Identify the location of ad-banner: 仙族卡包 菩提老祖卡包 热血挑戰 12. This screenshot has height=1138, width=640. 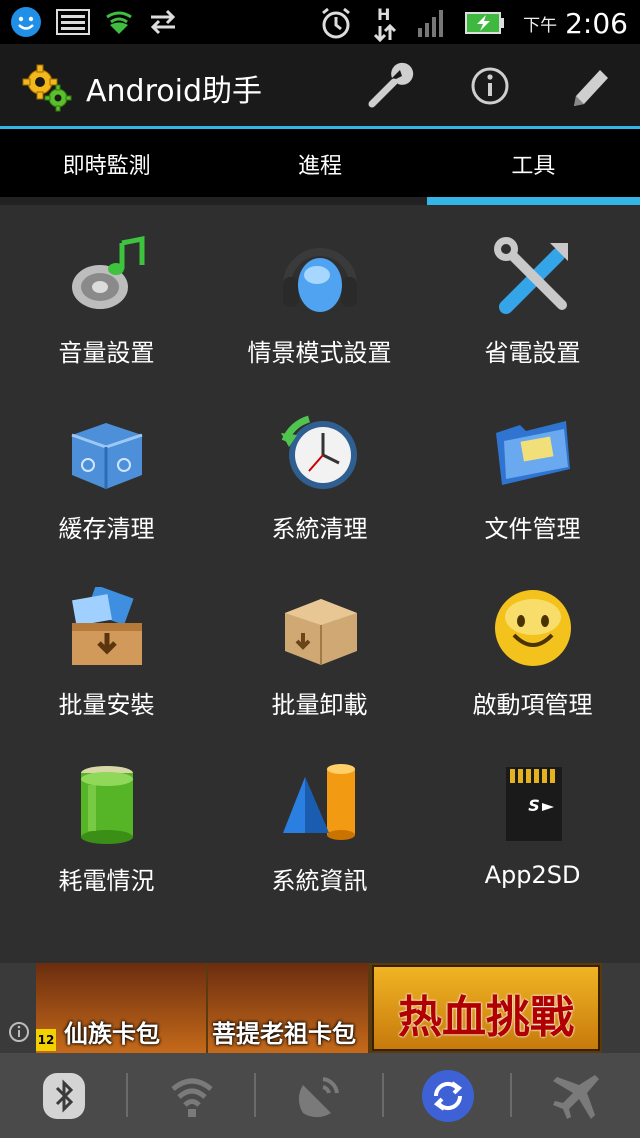
(320, 1008).